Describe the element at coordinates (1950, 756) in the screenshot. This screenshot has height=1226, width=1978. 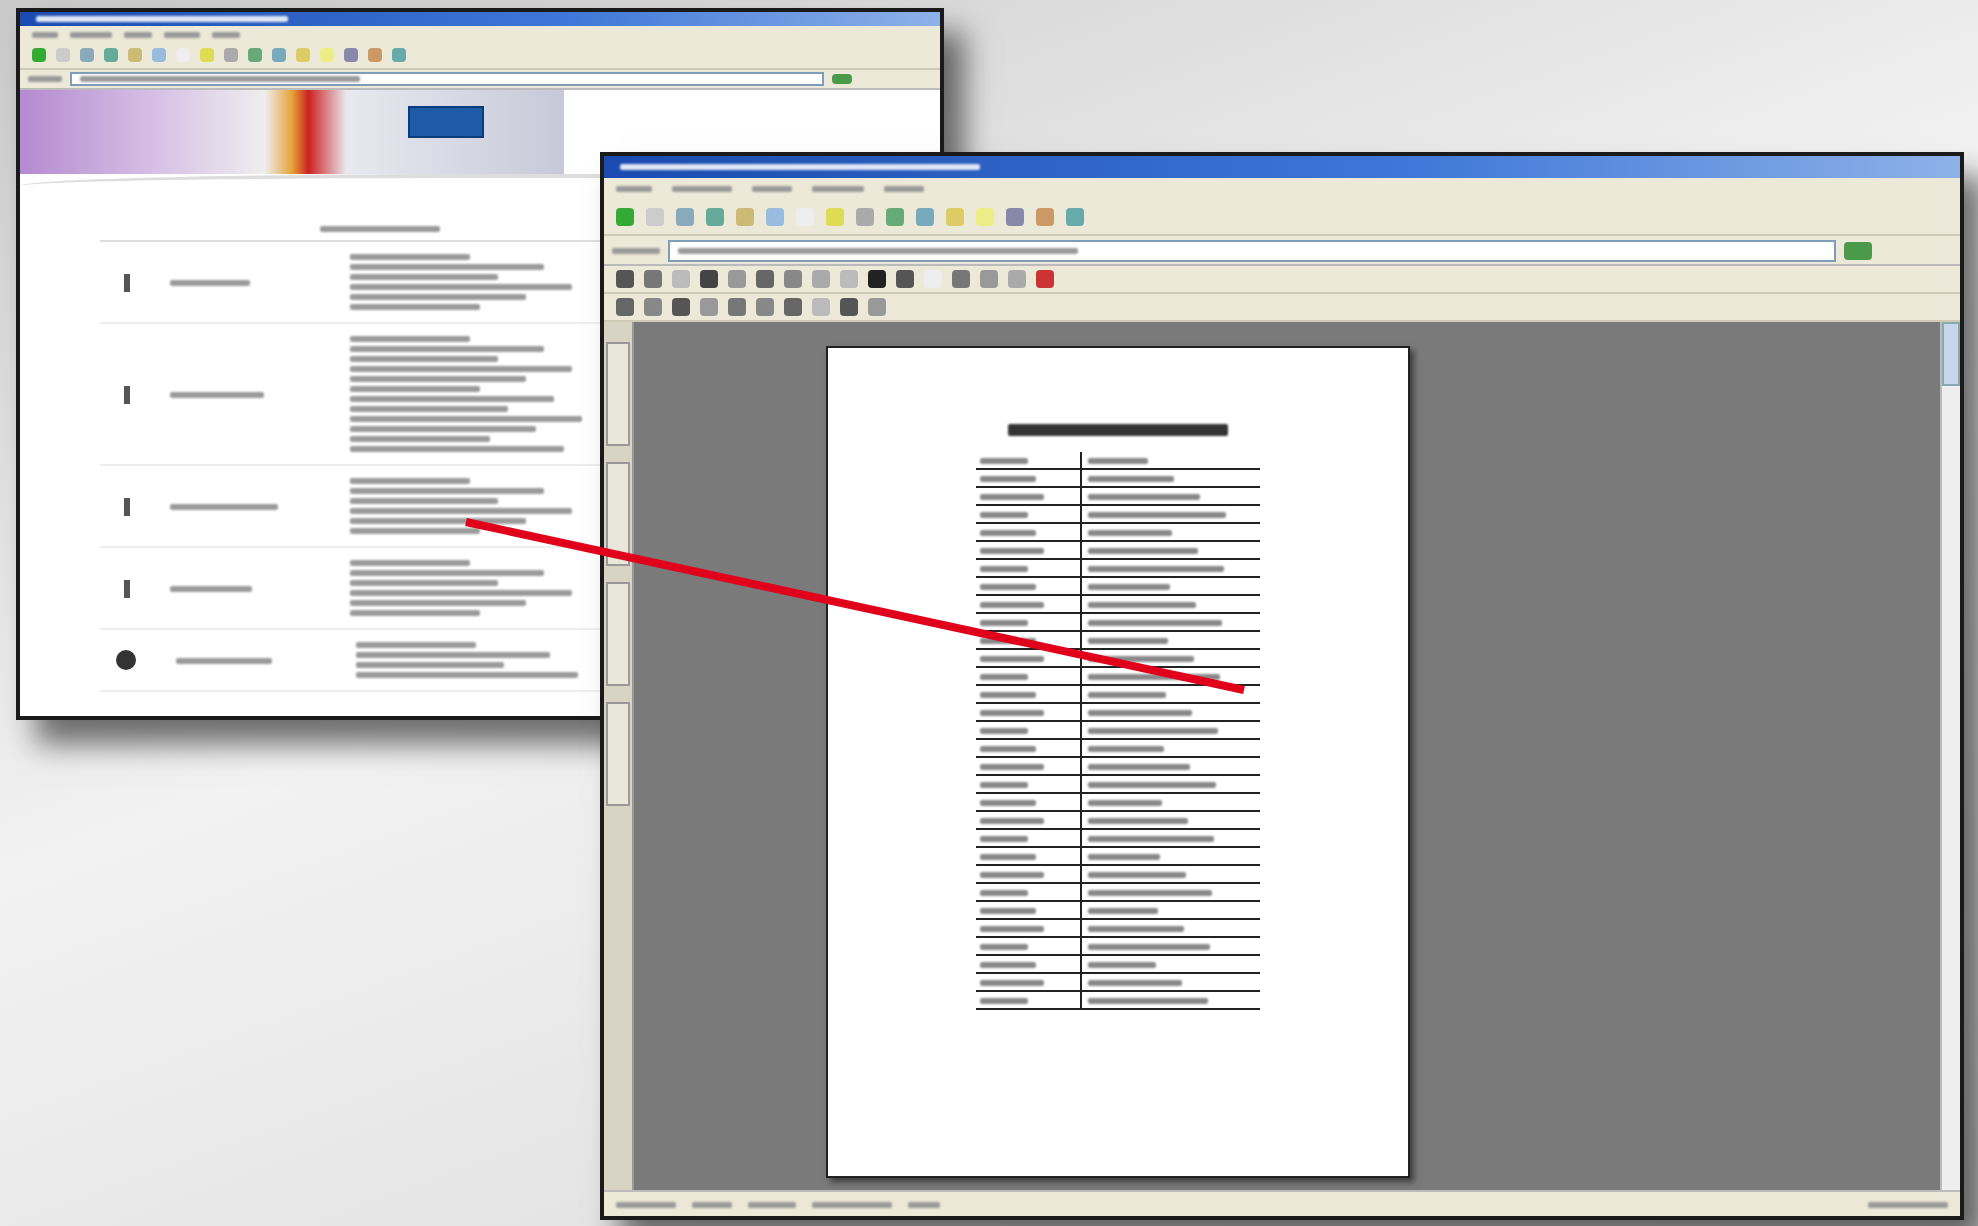
I see `scrollbar` at that location.